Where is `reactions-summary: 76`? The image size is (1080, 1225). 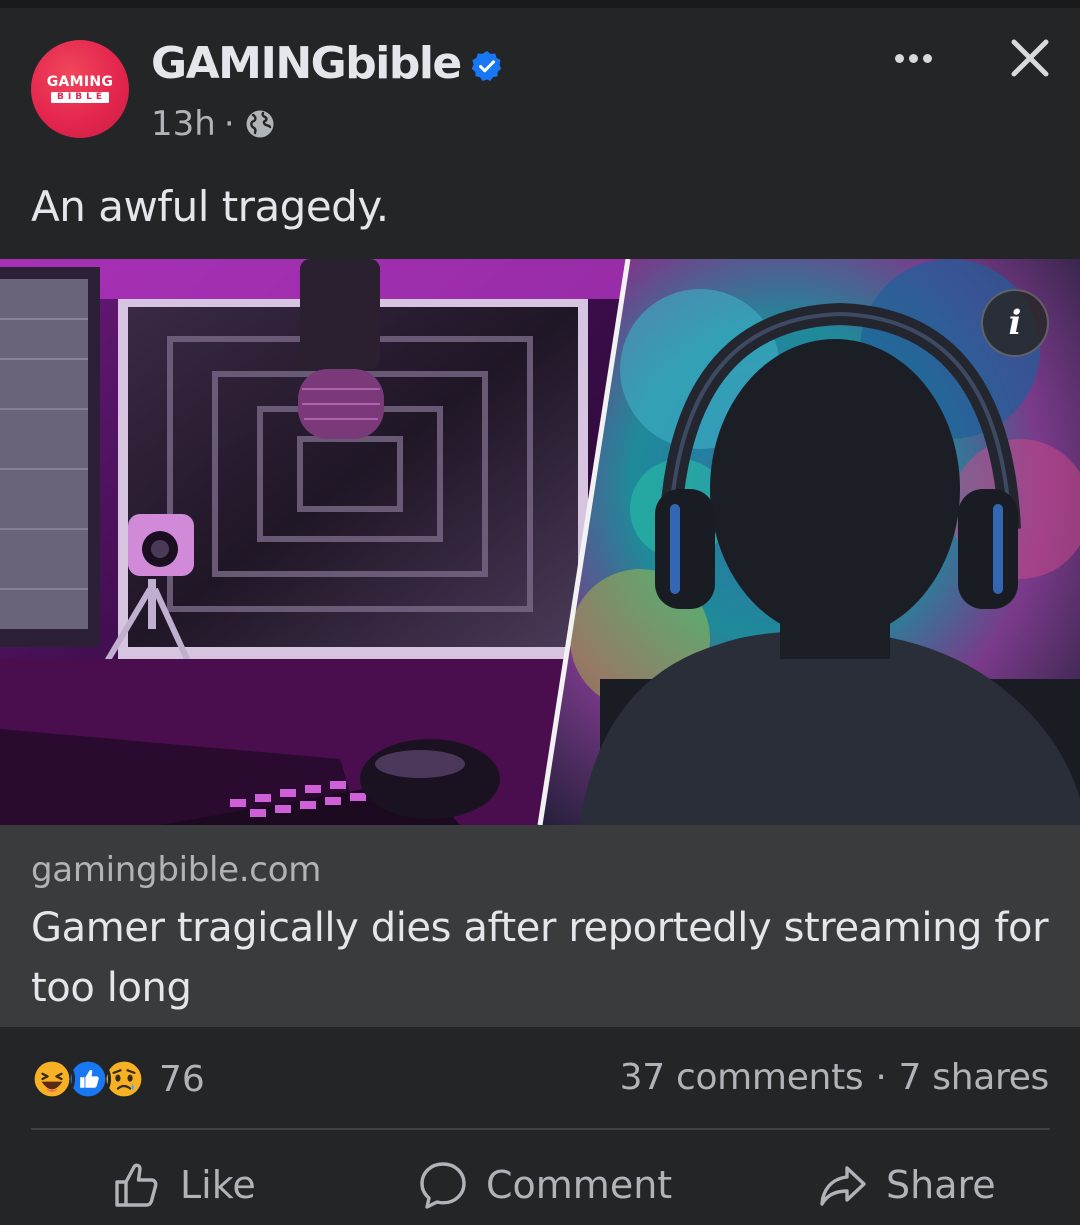
reactions-summary: 76 is located at coordinates (117, 1079).